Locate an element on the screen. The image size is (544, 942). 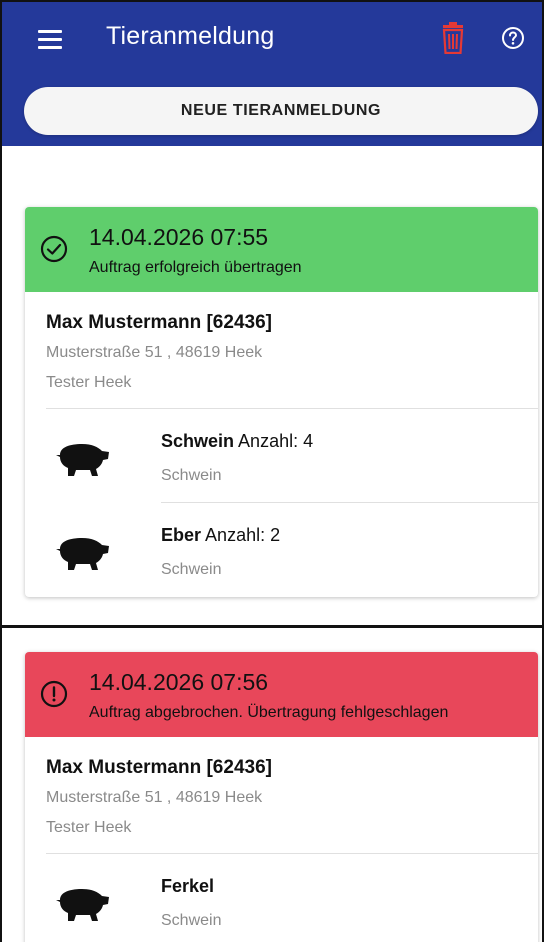
animal-item: Eber Anzahl: 2 Schwein is located at coordinates (292, 550).